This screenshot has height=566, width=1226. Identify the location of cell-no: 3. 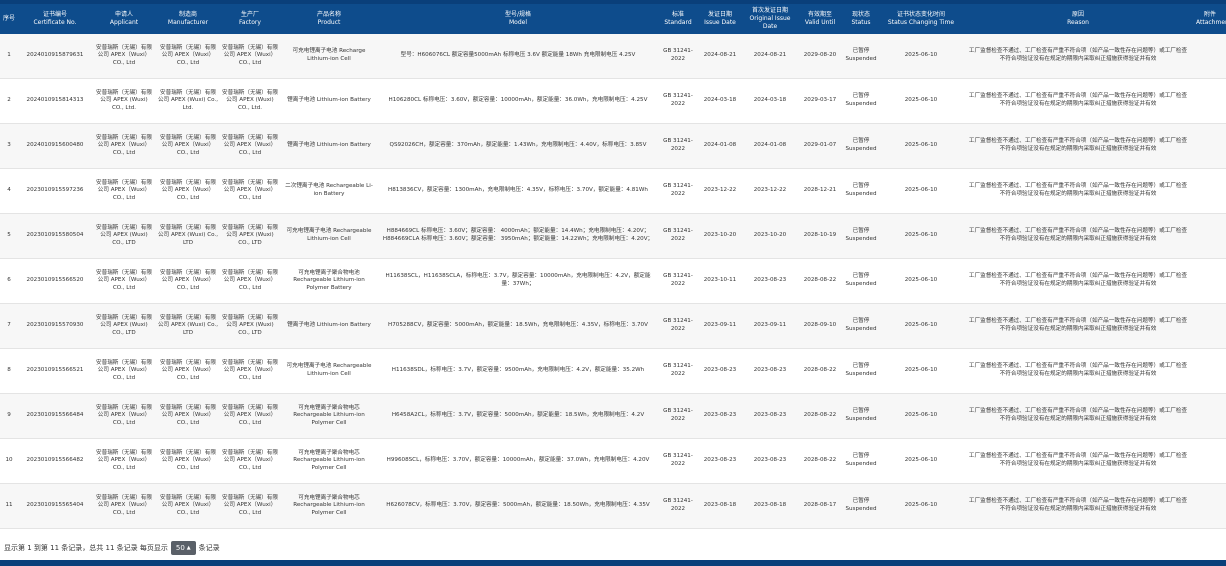
(9, 146).